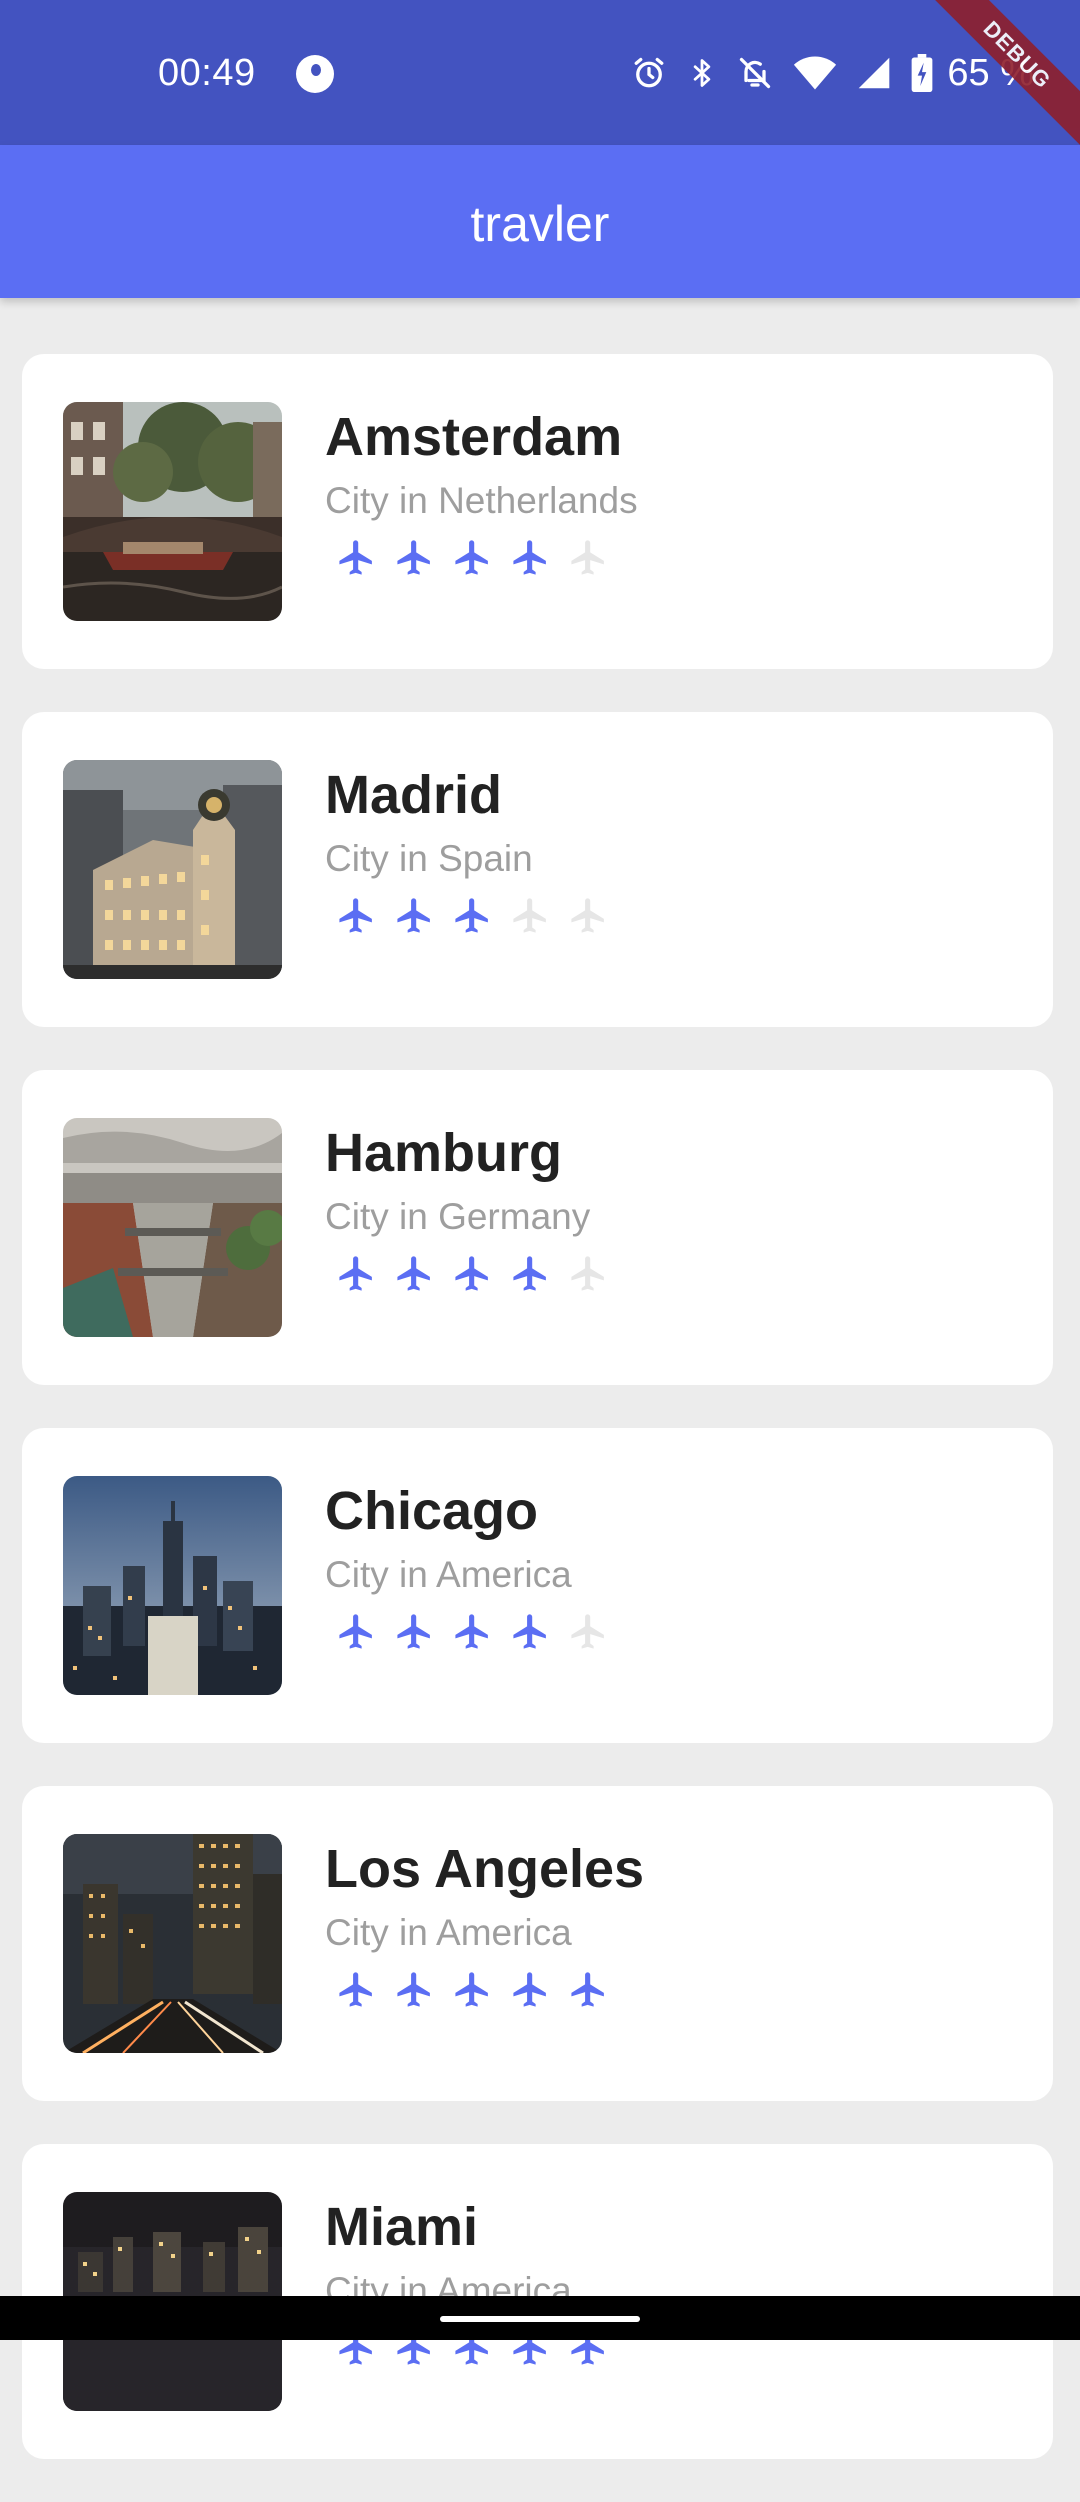  Describe the element at coordinates (815, 73) in the screenshot. I see `wifi-icon` at that location.